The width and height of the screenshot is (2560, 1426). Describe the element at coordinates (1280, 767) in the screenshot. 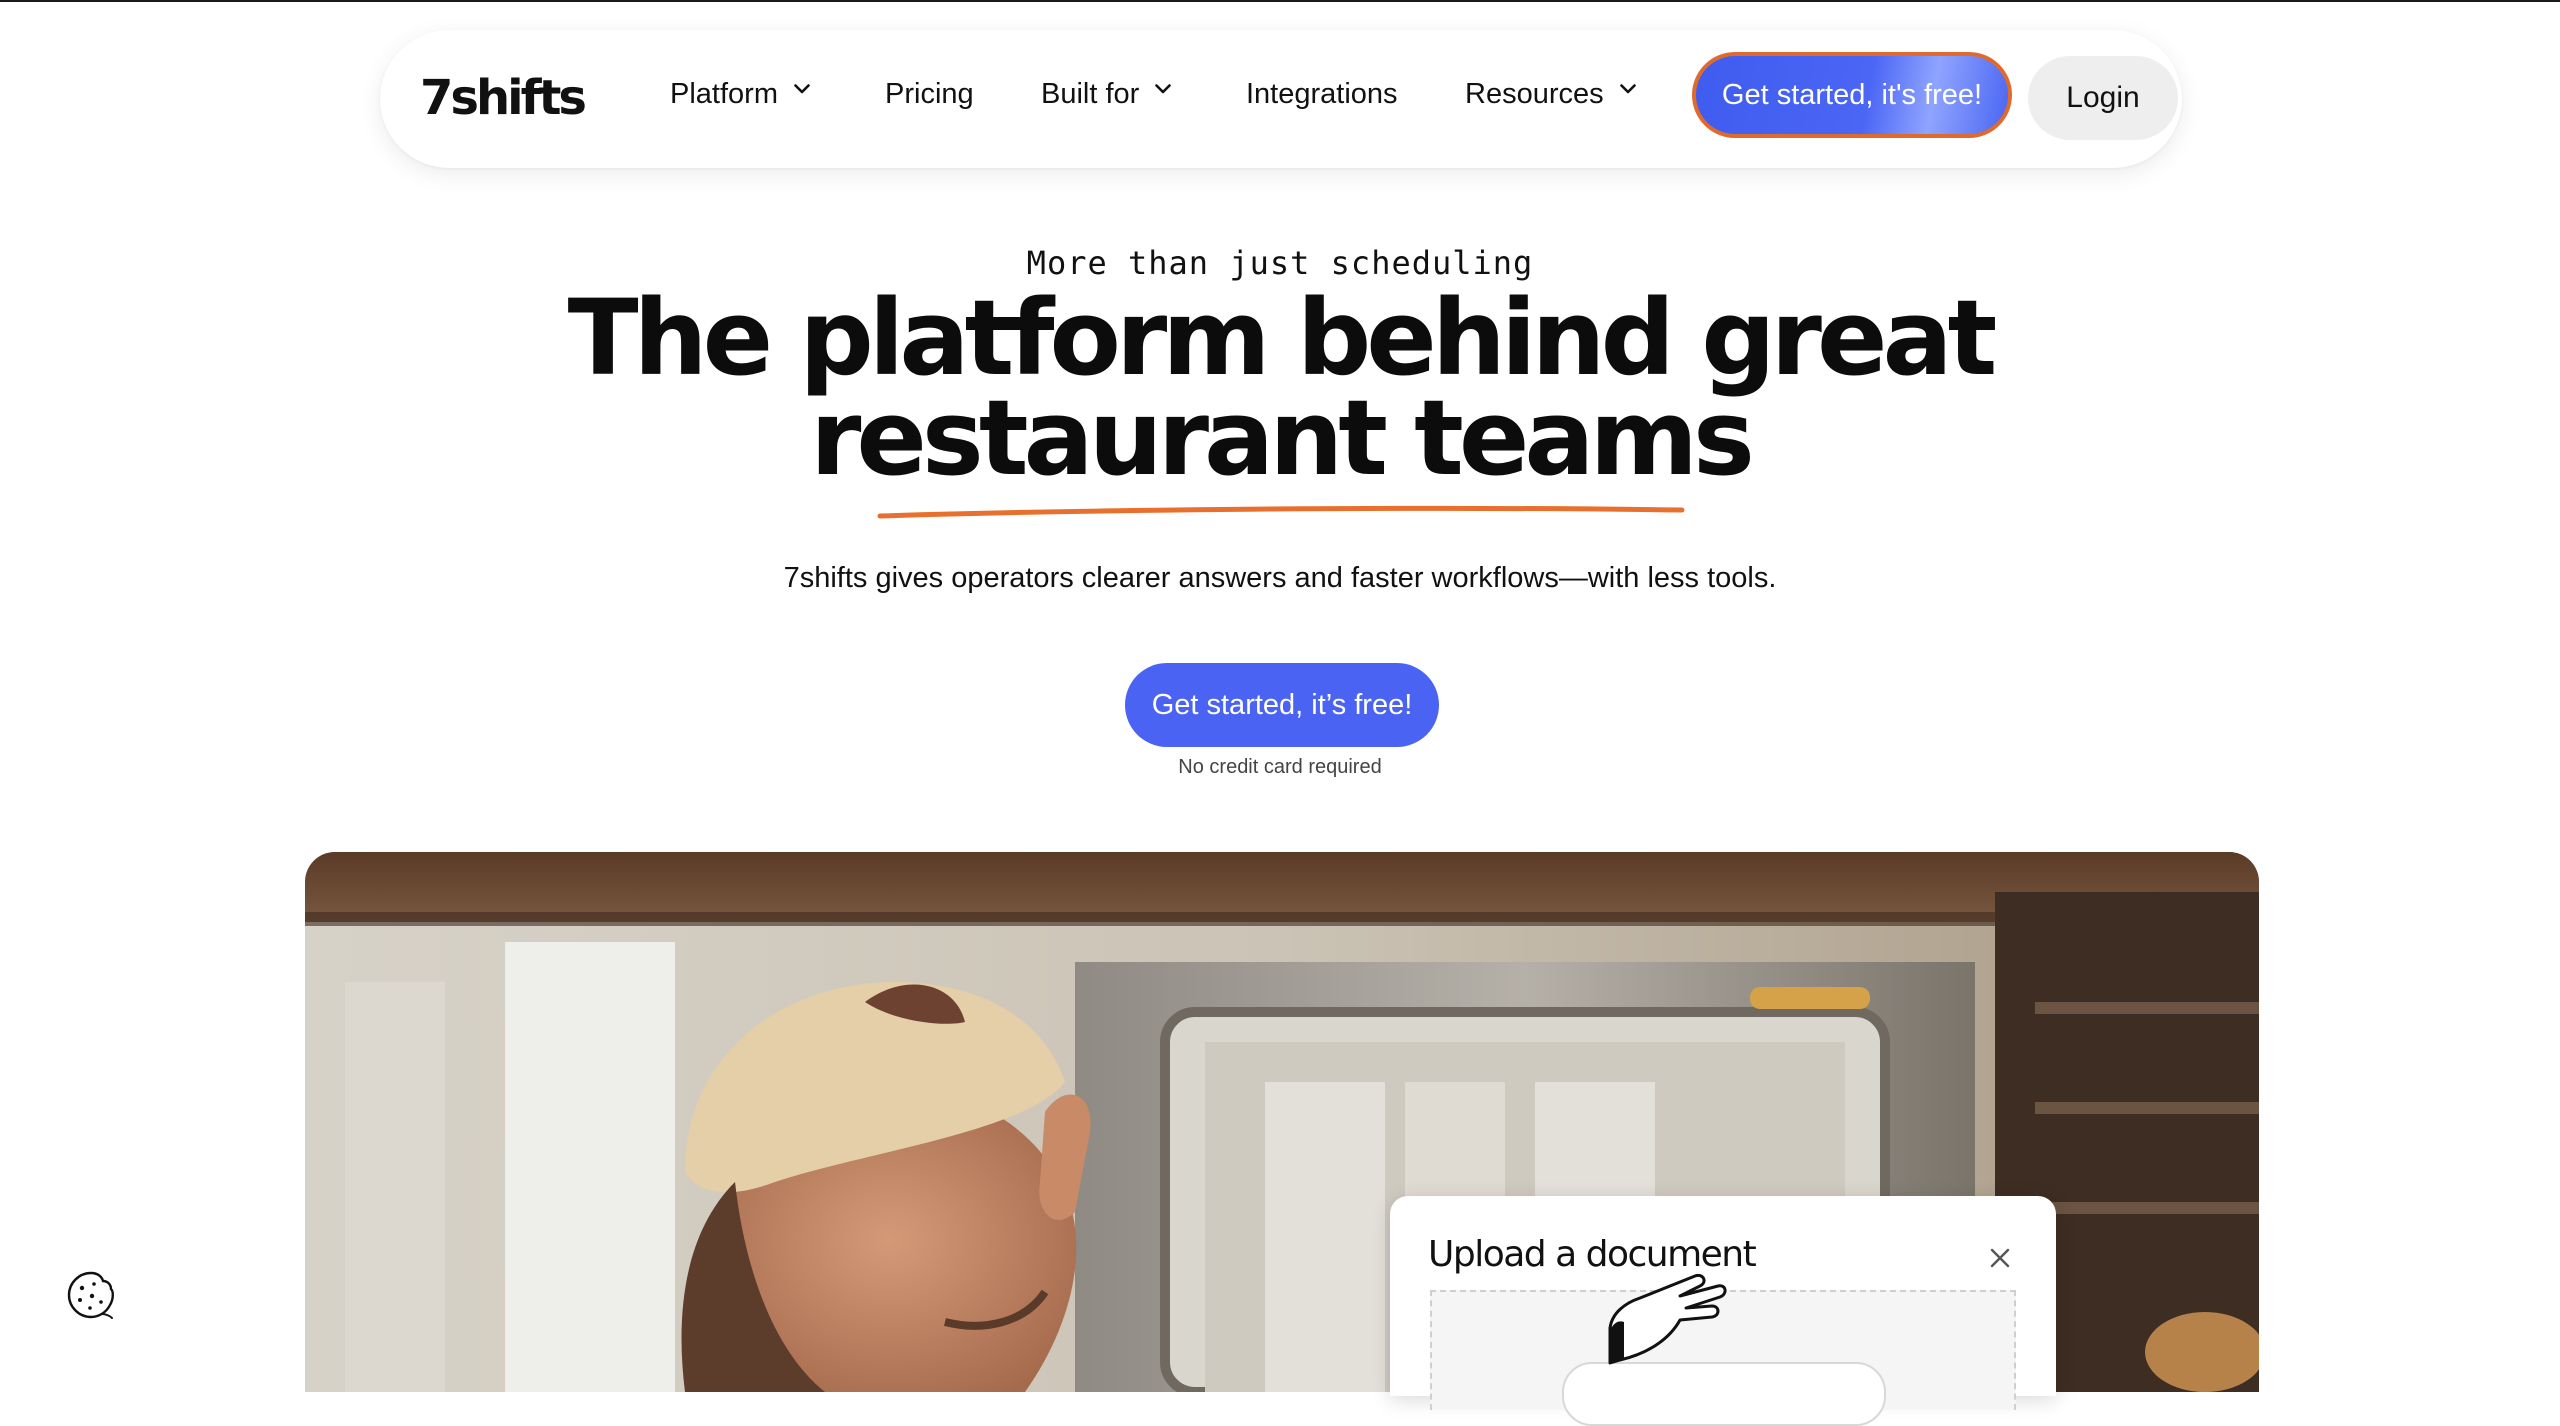

I see `no-credit-card-note: No credit card required` at that location.